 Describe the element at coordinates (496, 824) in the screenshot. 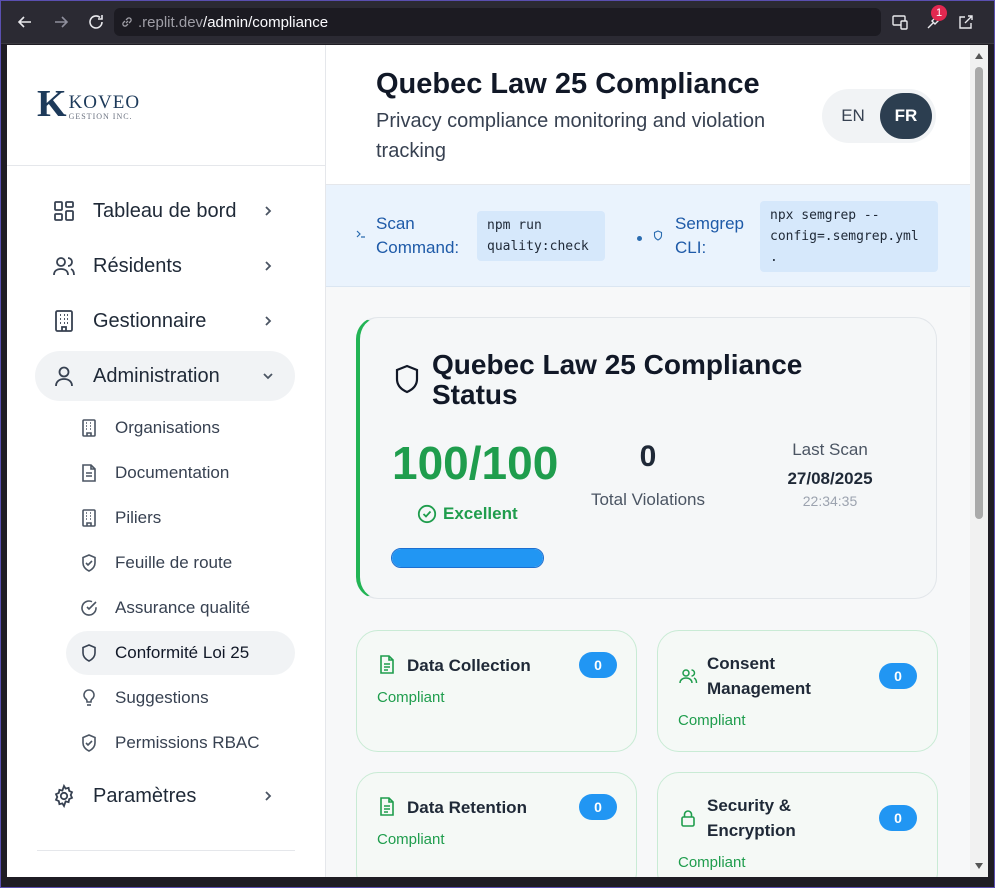

I see `category-card-data-retention: Data Retention 0 Compliant` at that location.